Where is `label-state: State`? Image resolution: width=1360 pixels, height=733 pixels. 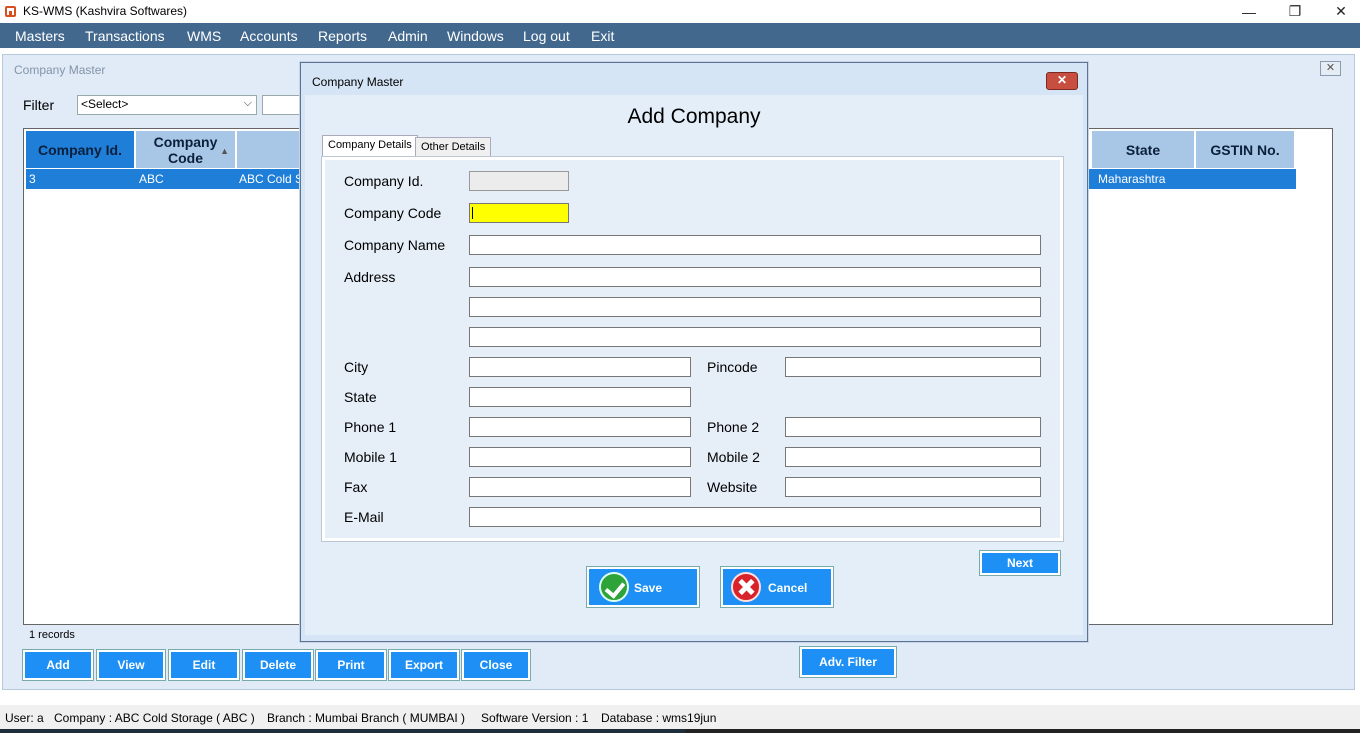 label-state: State is located at coordinates (360, 397).